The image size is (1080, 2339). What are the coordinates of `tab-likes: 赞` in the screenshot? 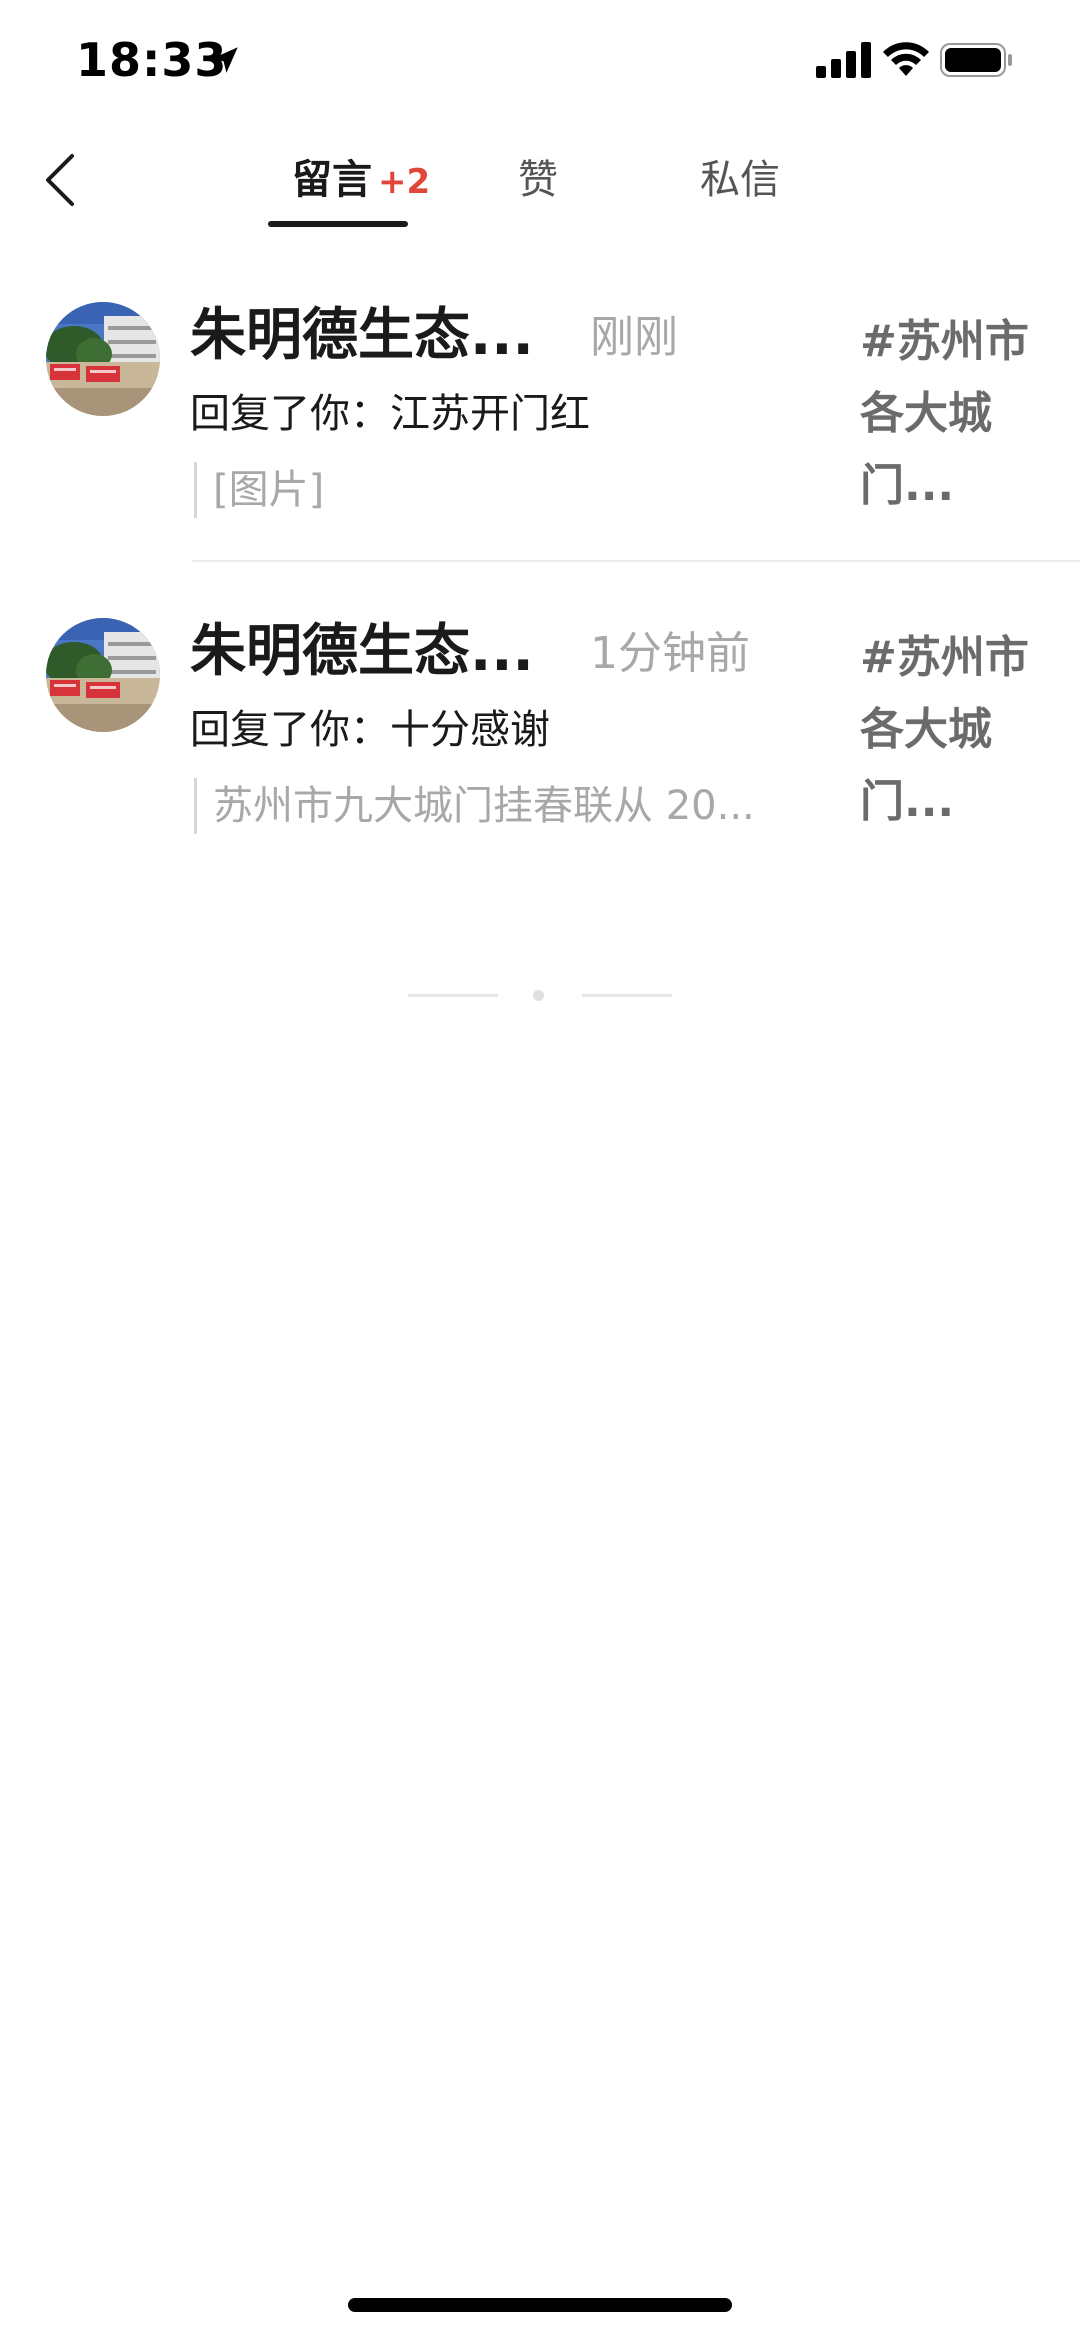 It's located at (538, 180).